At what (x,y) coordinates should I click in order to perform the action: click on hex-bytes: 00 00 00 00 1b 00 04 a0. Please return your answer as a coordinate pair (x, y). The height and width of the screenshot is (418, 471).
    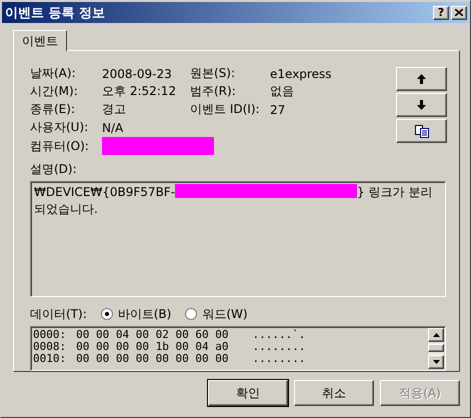
    Looking at the image, I should click on (152, 346).